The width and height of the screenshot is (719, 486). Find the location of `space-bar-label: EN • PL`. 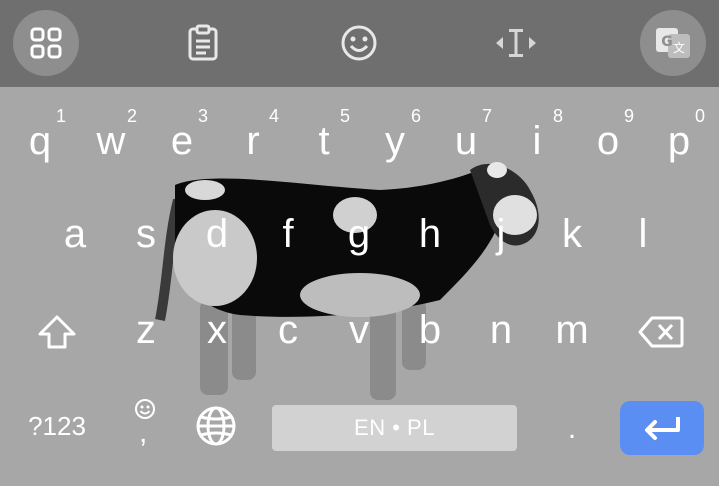

space-bar-label: EN • PL is located at coordinates (394, 427).